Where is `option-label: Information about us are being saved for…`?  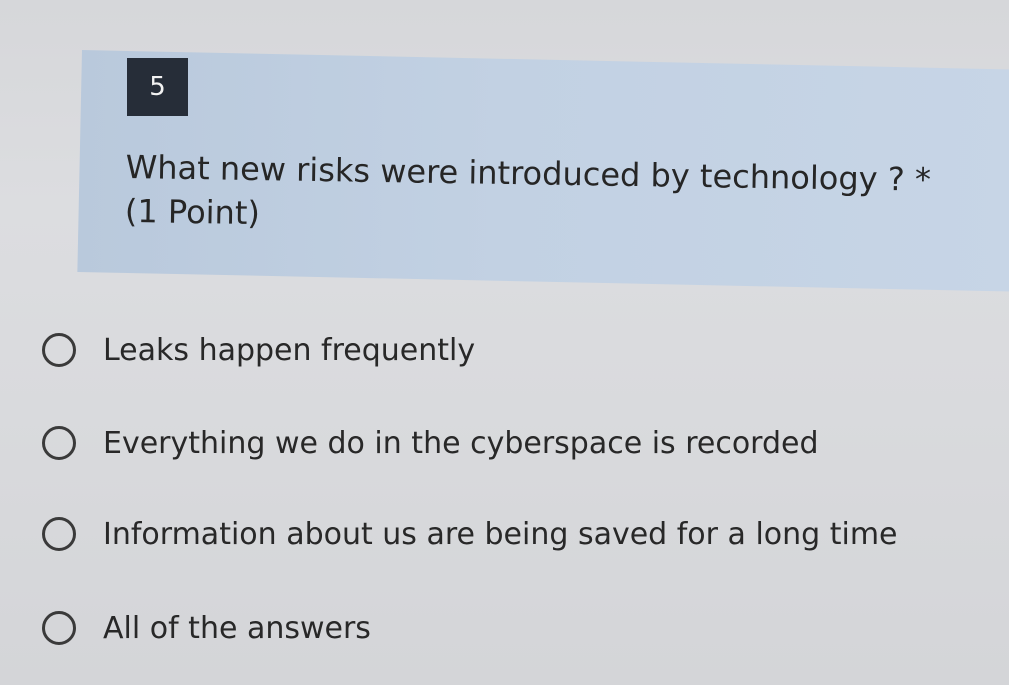 option-label: Information about us are being saved for… is located at coordinates (500, 534).